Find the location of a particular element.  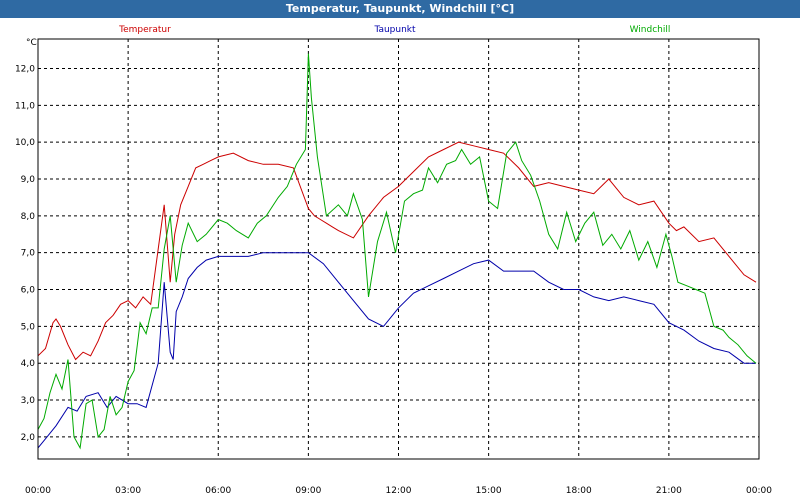

y-tick-label: 8,0 is located at coordinates (28, 217).